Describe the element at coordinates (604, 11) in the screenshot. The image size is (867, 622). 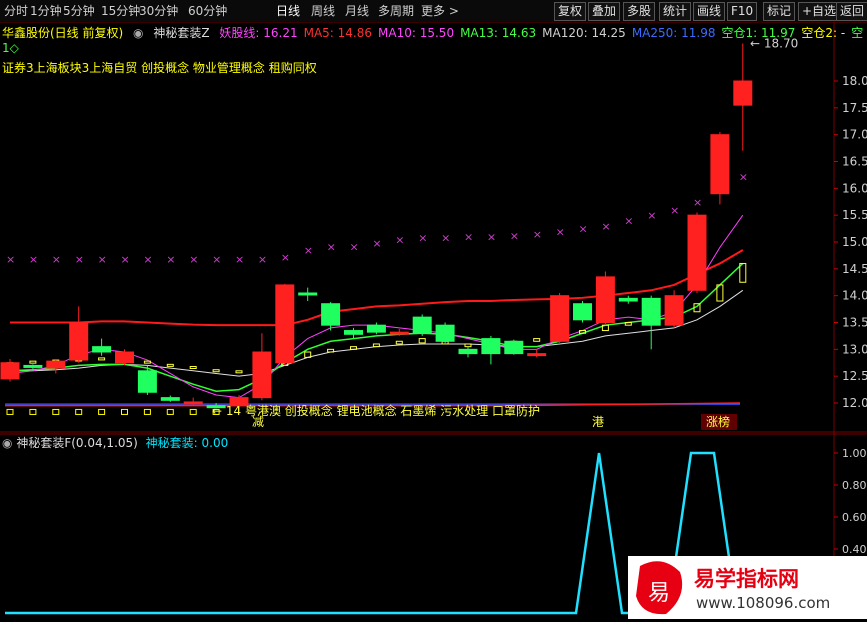
I see `toolbar-button-1: 叠加` at that location.